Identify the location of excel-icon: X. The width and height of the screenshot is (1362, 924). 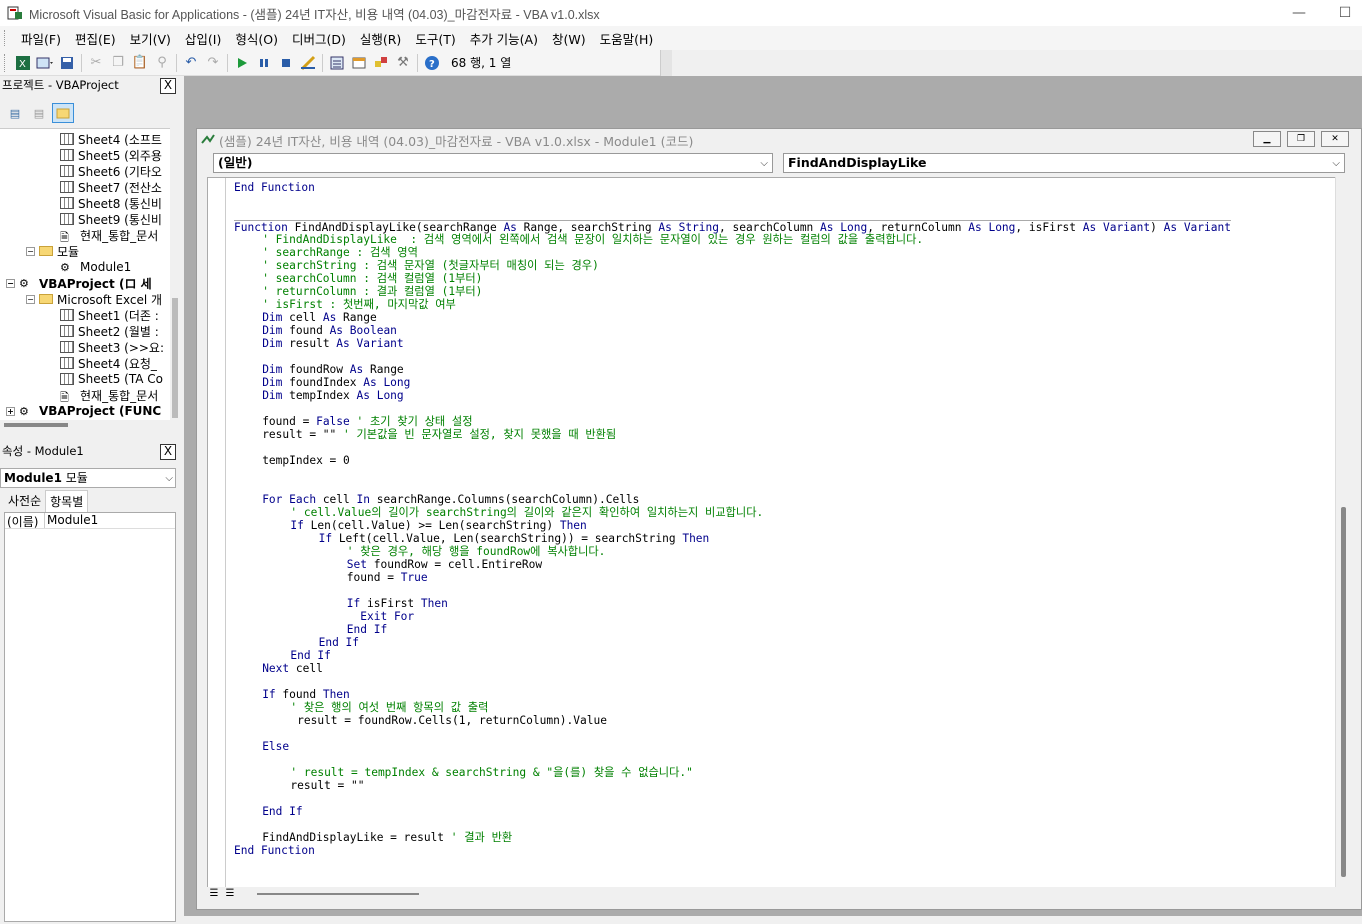
(23, 63).